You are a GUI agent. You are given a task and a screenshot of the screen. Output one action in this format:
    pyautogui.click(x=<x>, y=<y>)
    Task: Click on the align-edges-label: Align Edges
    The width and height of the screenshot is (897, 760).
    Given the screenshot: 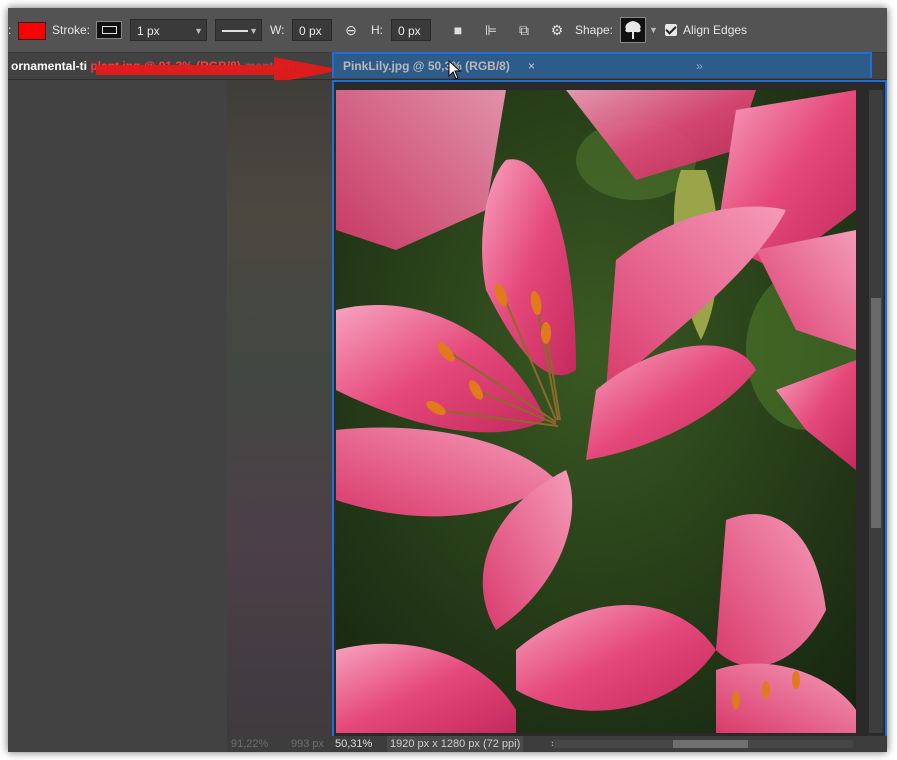 What is the action you would take?
    pyautogui.click(x=715, y=30)
    